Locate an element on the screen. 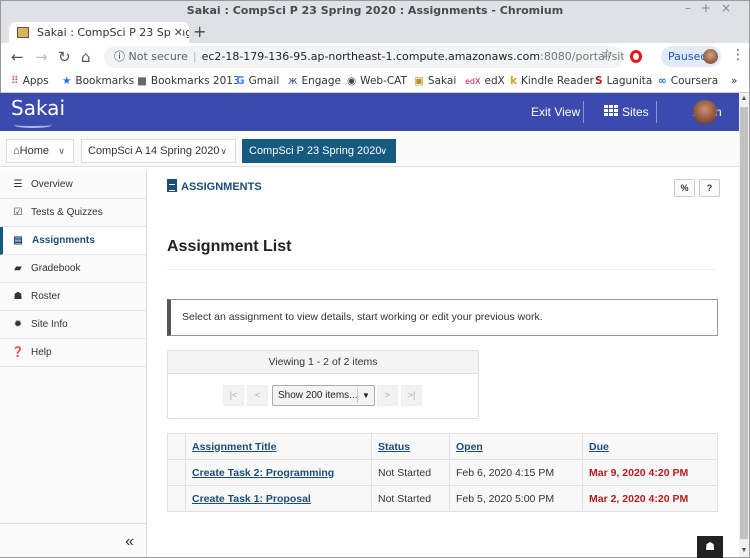  back-icon: ← is located at coordinates (17, 57).